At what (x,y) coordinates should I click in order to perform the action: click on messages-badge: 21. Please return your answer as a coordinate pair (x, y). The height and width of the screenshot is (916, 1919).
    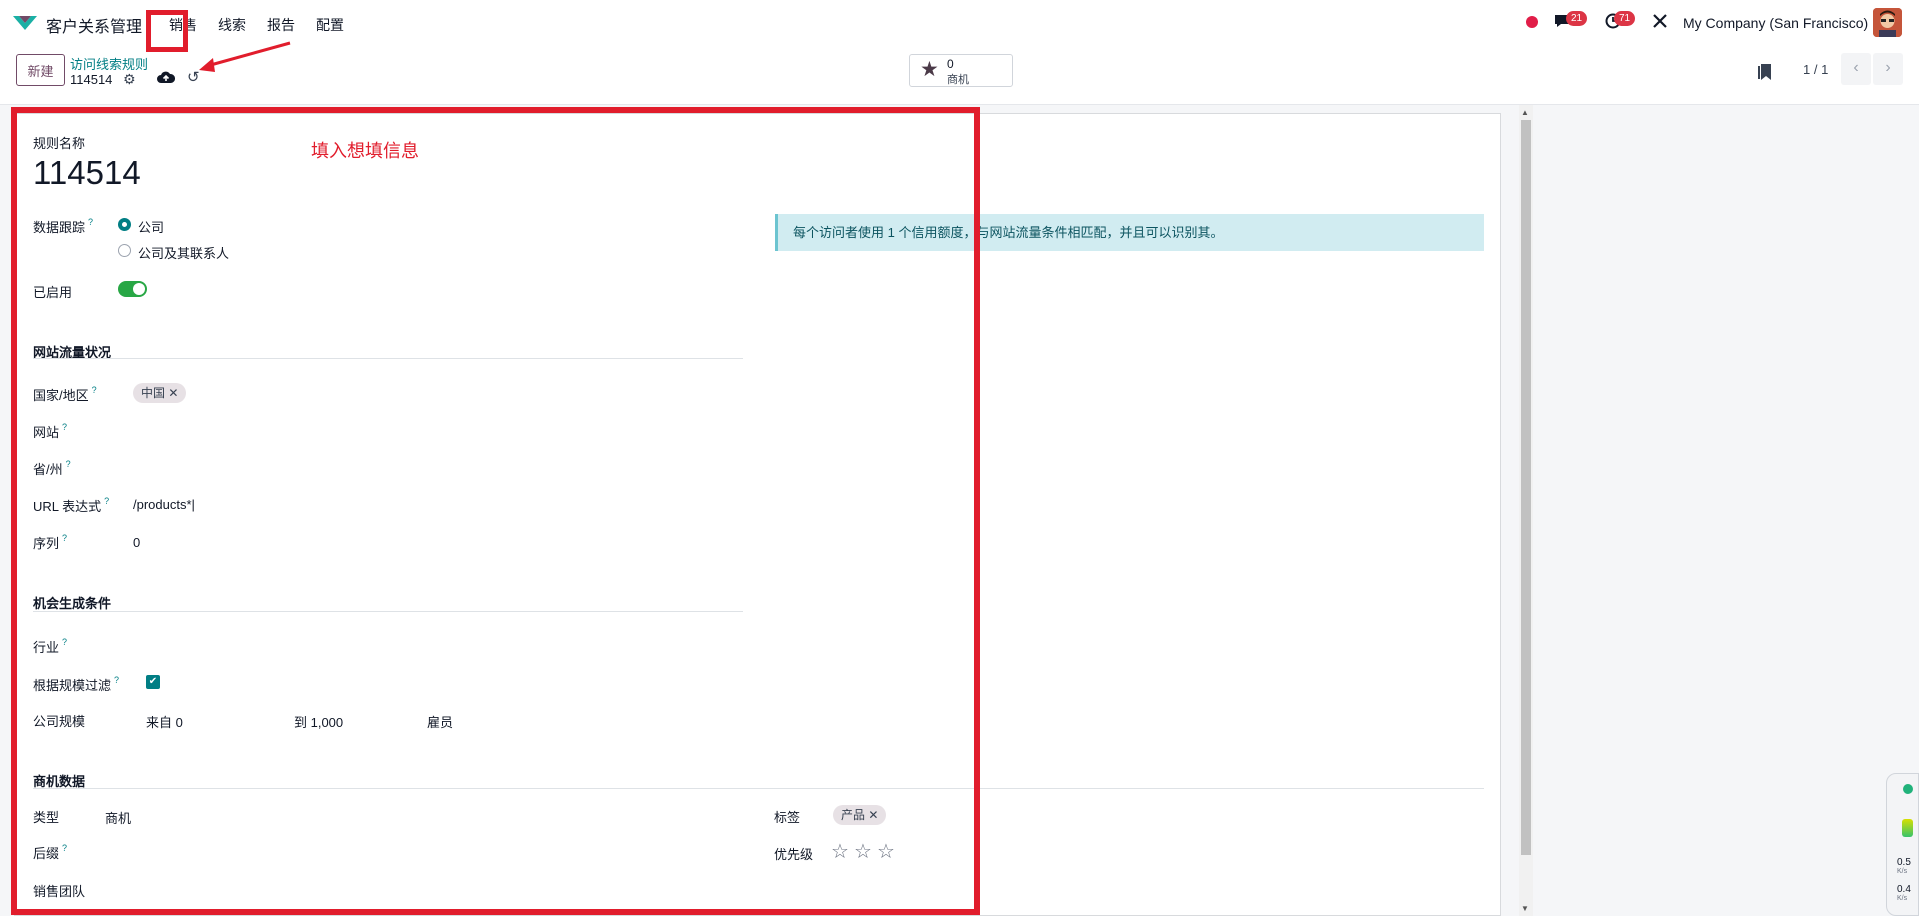
    Looking at the image, I should click on (1577, 18).